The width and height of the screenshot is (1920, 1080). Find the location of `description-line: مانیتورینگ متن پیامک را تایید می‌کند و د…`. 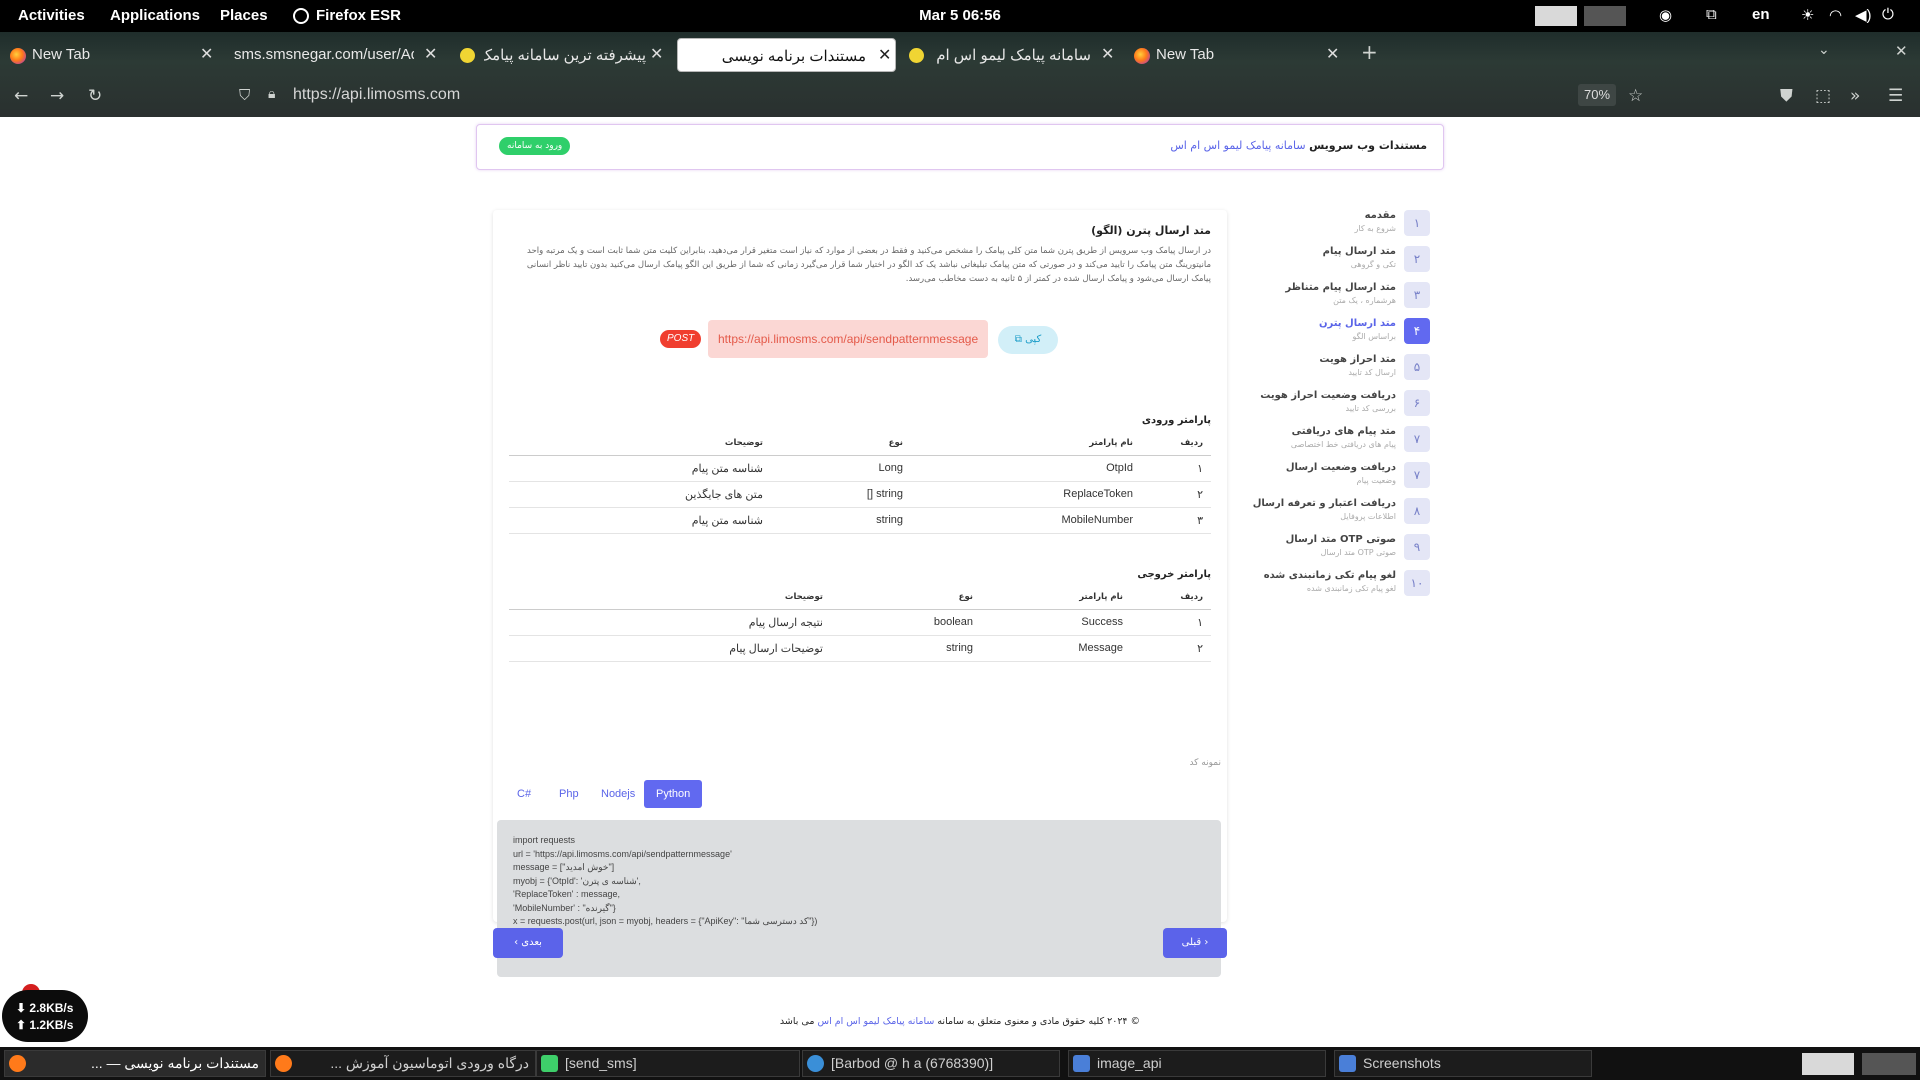

description-line: مانیتورینگ متن پیامک را تایید می‌کند و د… is located at coordinates (868, 265).